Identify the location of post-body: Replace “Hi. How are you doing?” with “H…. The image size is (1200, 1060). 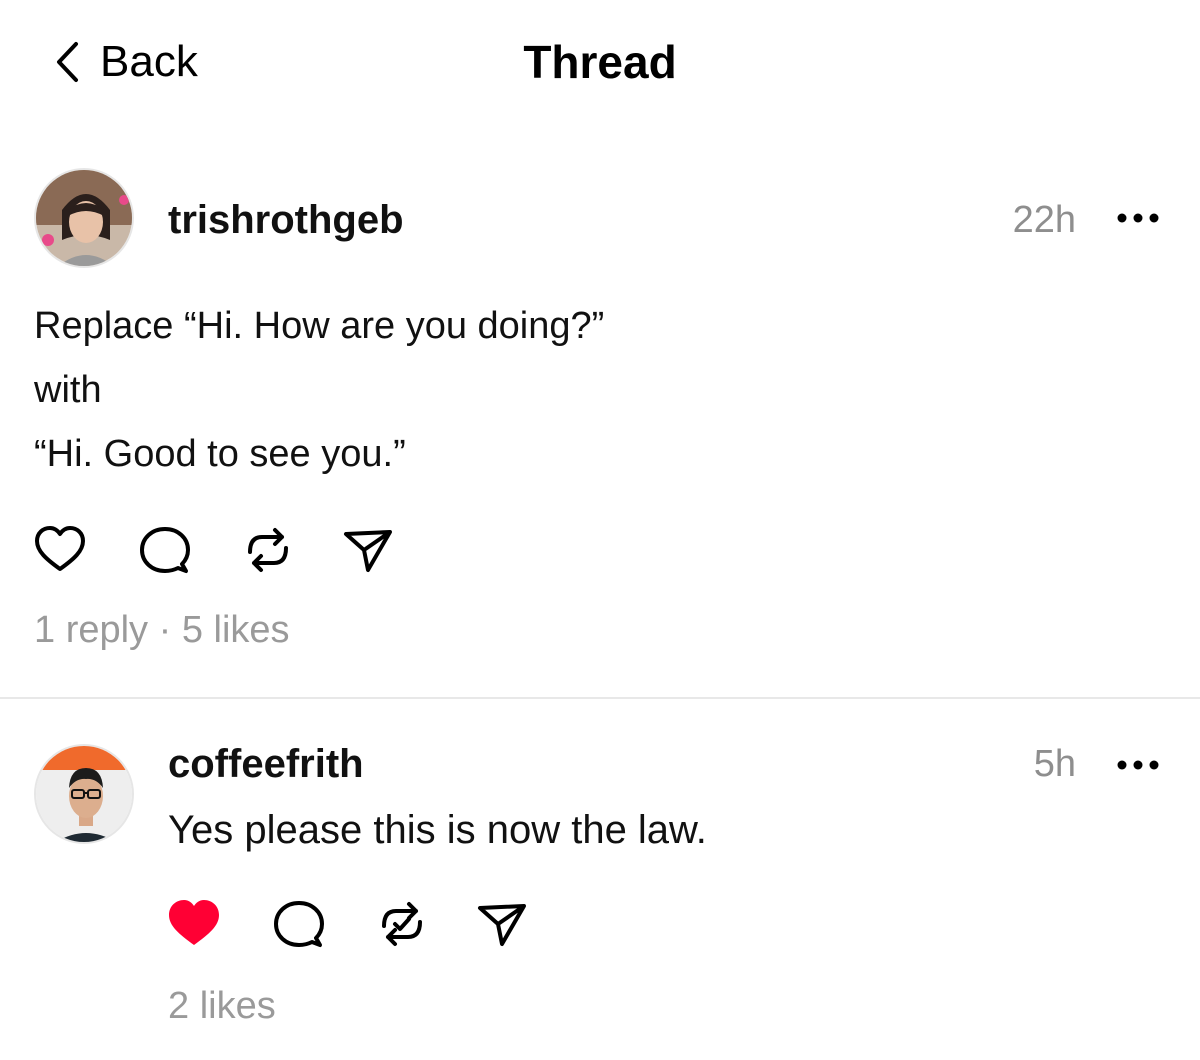
(319, 390).